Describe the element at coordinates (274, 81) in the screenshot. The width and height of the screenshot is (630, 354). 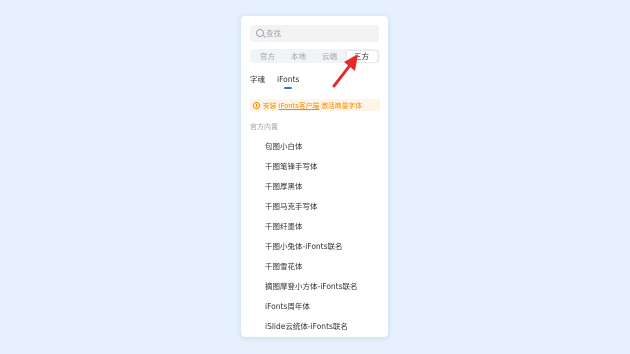
I see `provider-tabs: 字魂 iFonts` at that location.